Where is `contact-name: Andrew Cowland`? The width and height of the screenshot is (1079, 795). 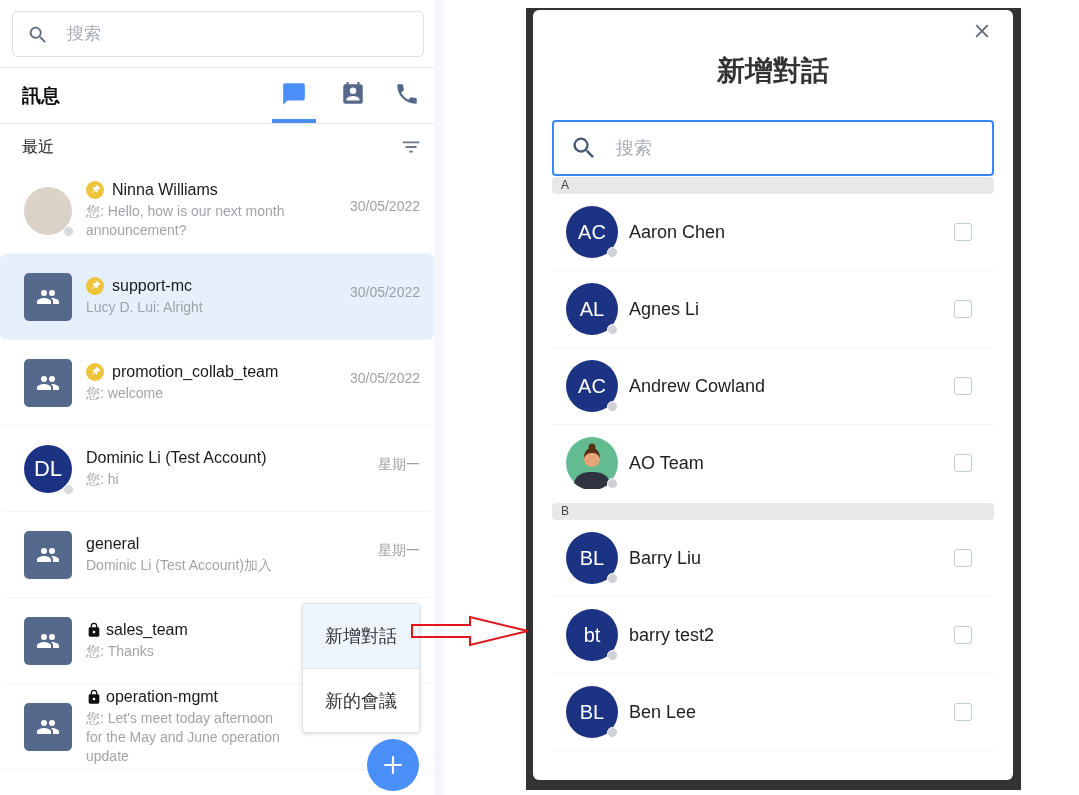
contact-name: Andrew Cowland is located at coordinates (698, 386).